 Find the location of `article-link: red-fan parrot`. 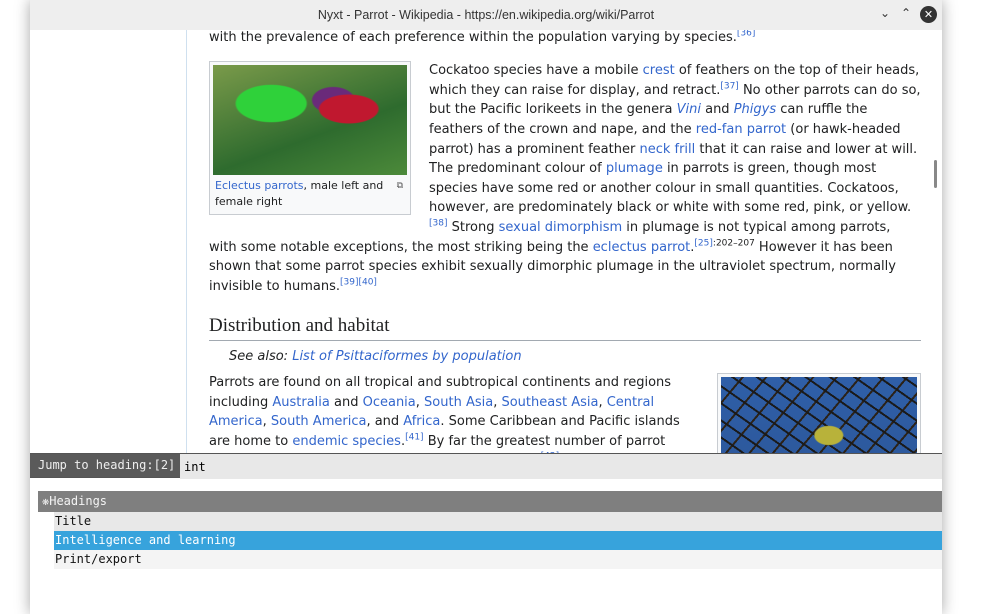

article-link: red-fan parrot is located at coordinates (741, 129).